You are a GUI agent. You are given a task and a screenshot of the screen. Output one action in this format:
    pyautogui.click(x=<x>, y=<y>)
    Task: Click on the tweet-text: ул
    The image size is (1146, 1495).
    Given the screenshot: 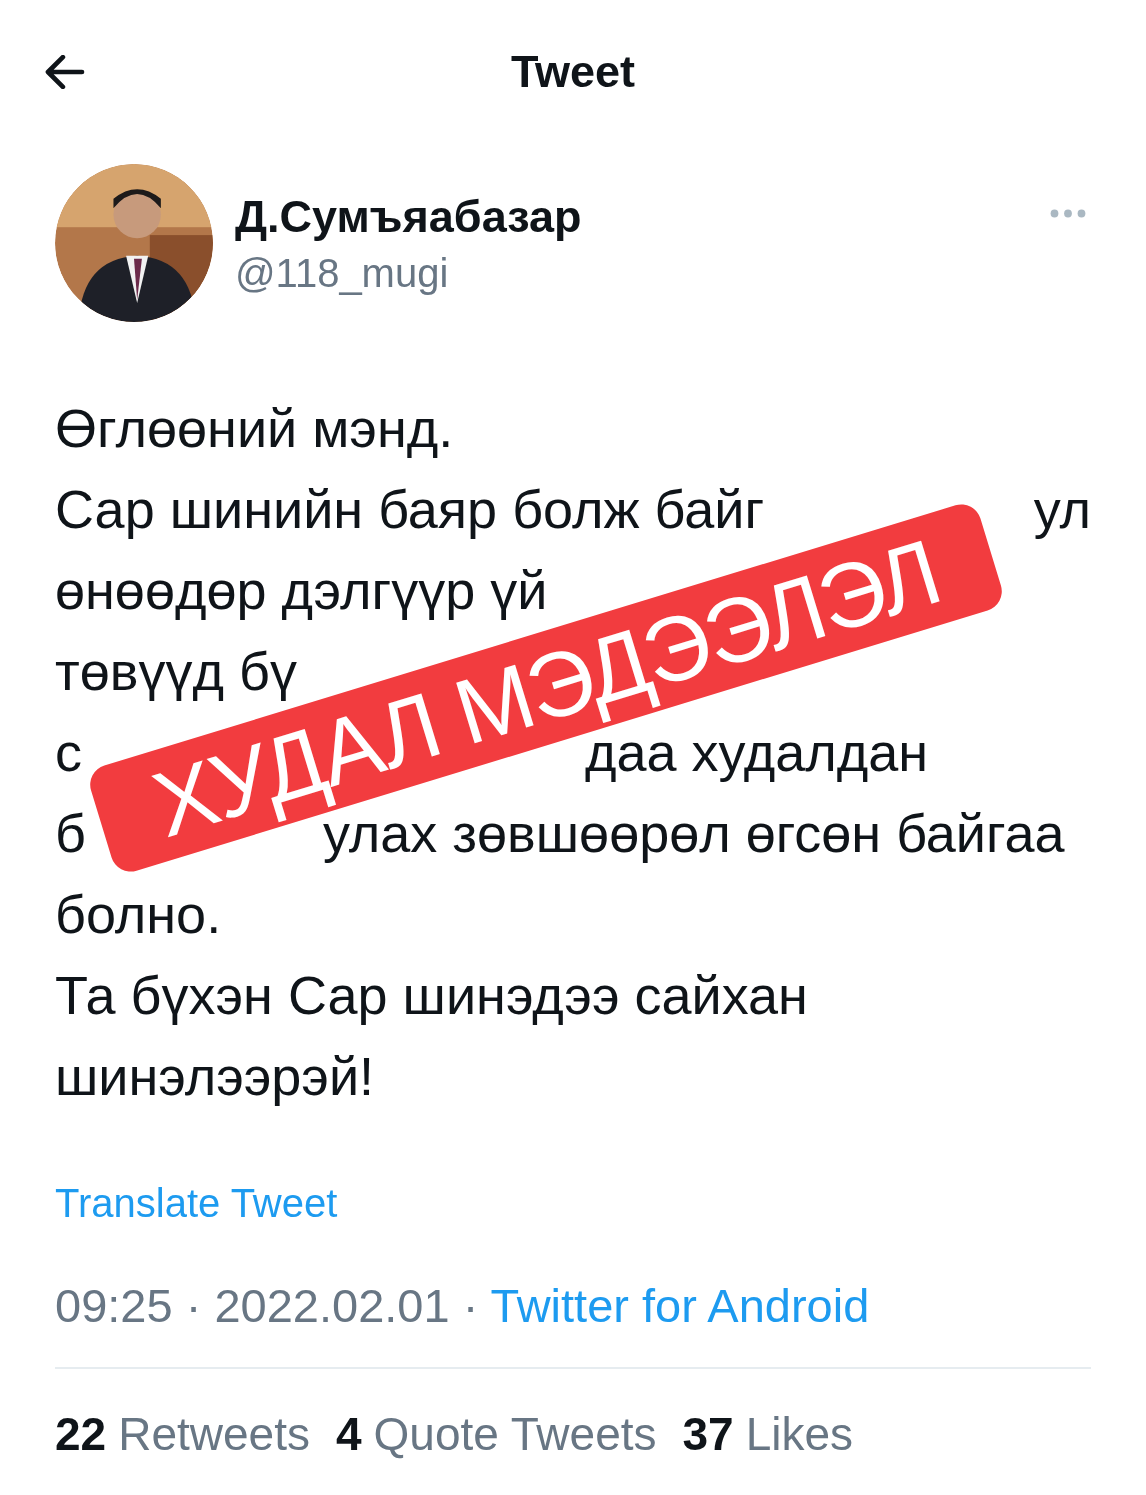 What is the action you would take?
    pyautogui.click(x=1062, y=509)
    